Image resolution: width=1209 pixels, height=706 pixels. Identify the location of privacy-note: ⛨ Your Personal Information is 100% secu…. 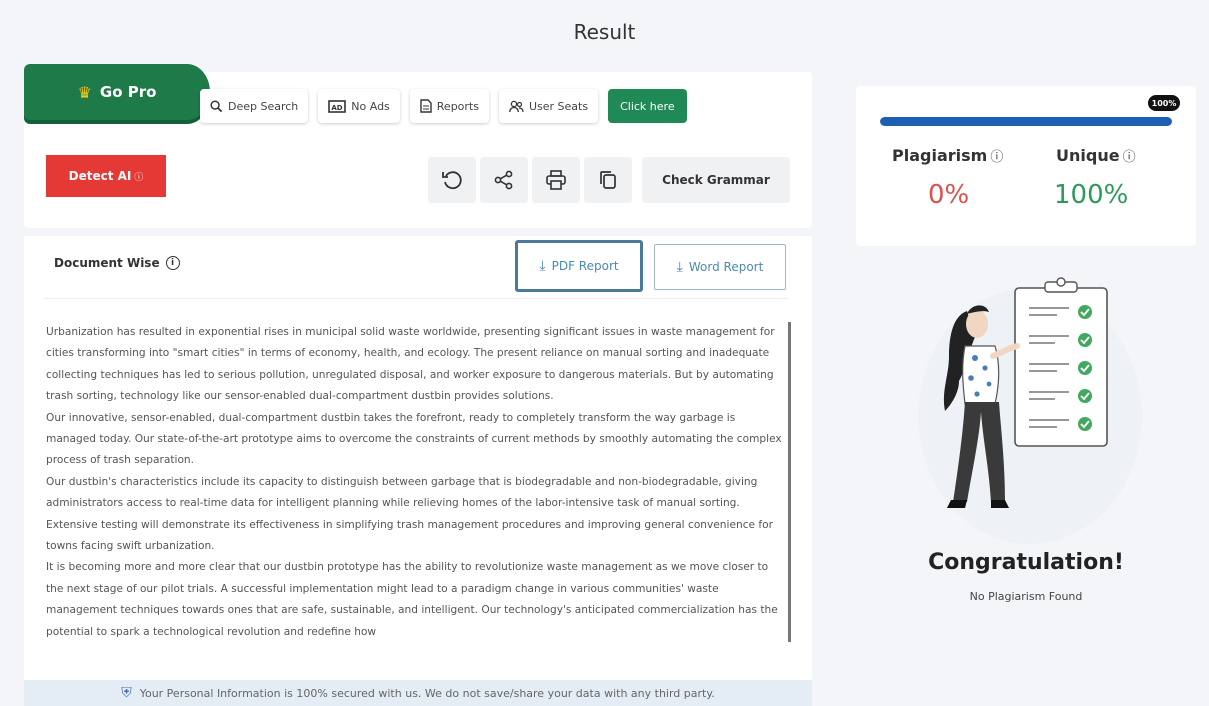
(418, 693).